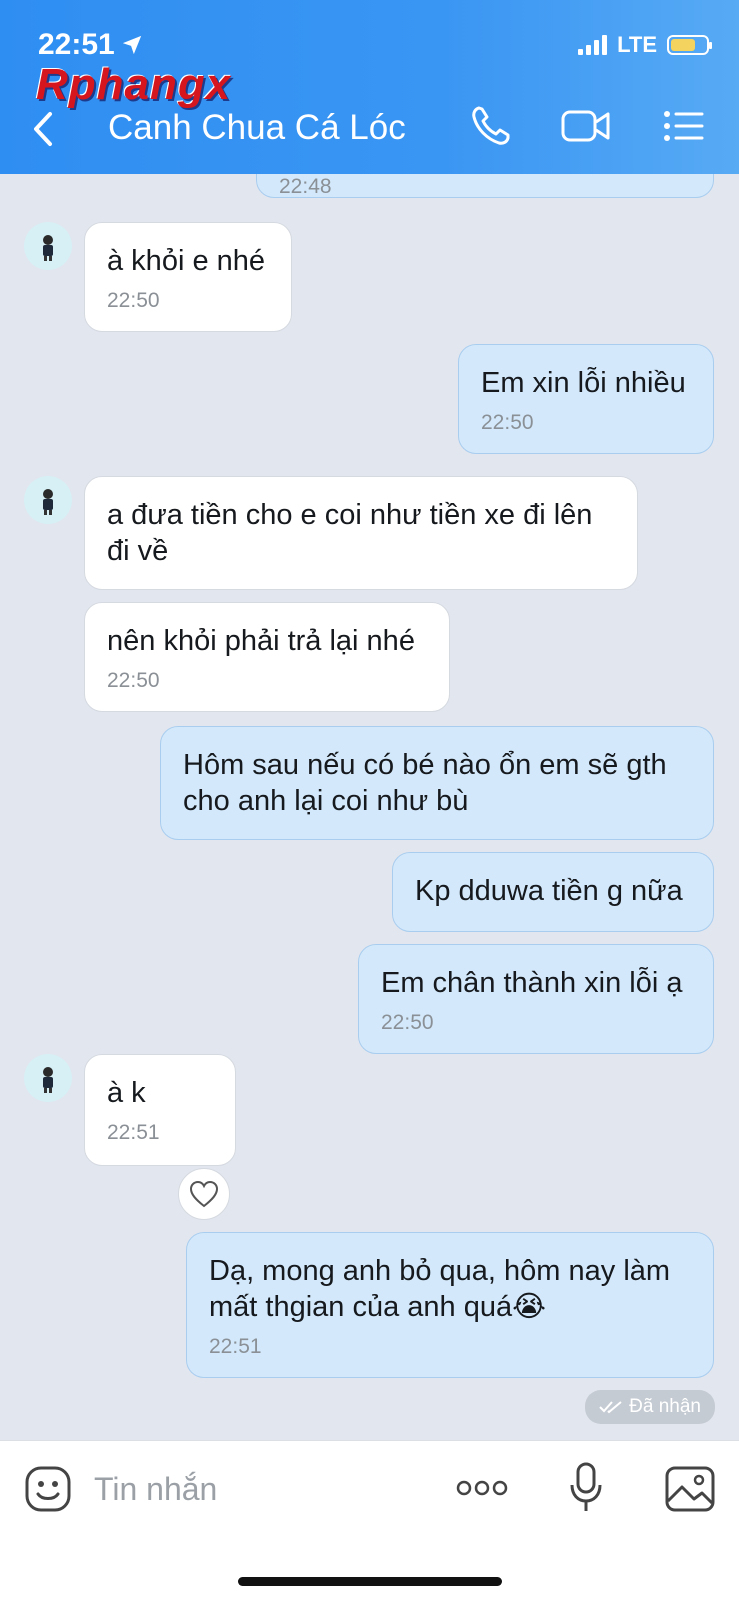 This screenshot has height=1601, width=739. I want to click on received-status-badge: Đã nhận, so click(650, 1407).